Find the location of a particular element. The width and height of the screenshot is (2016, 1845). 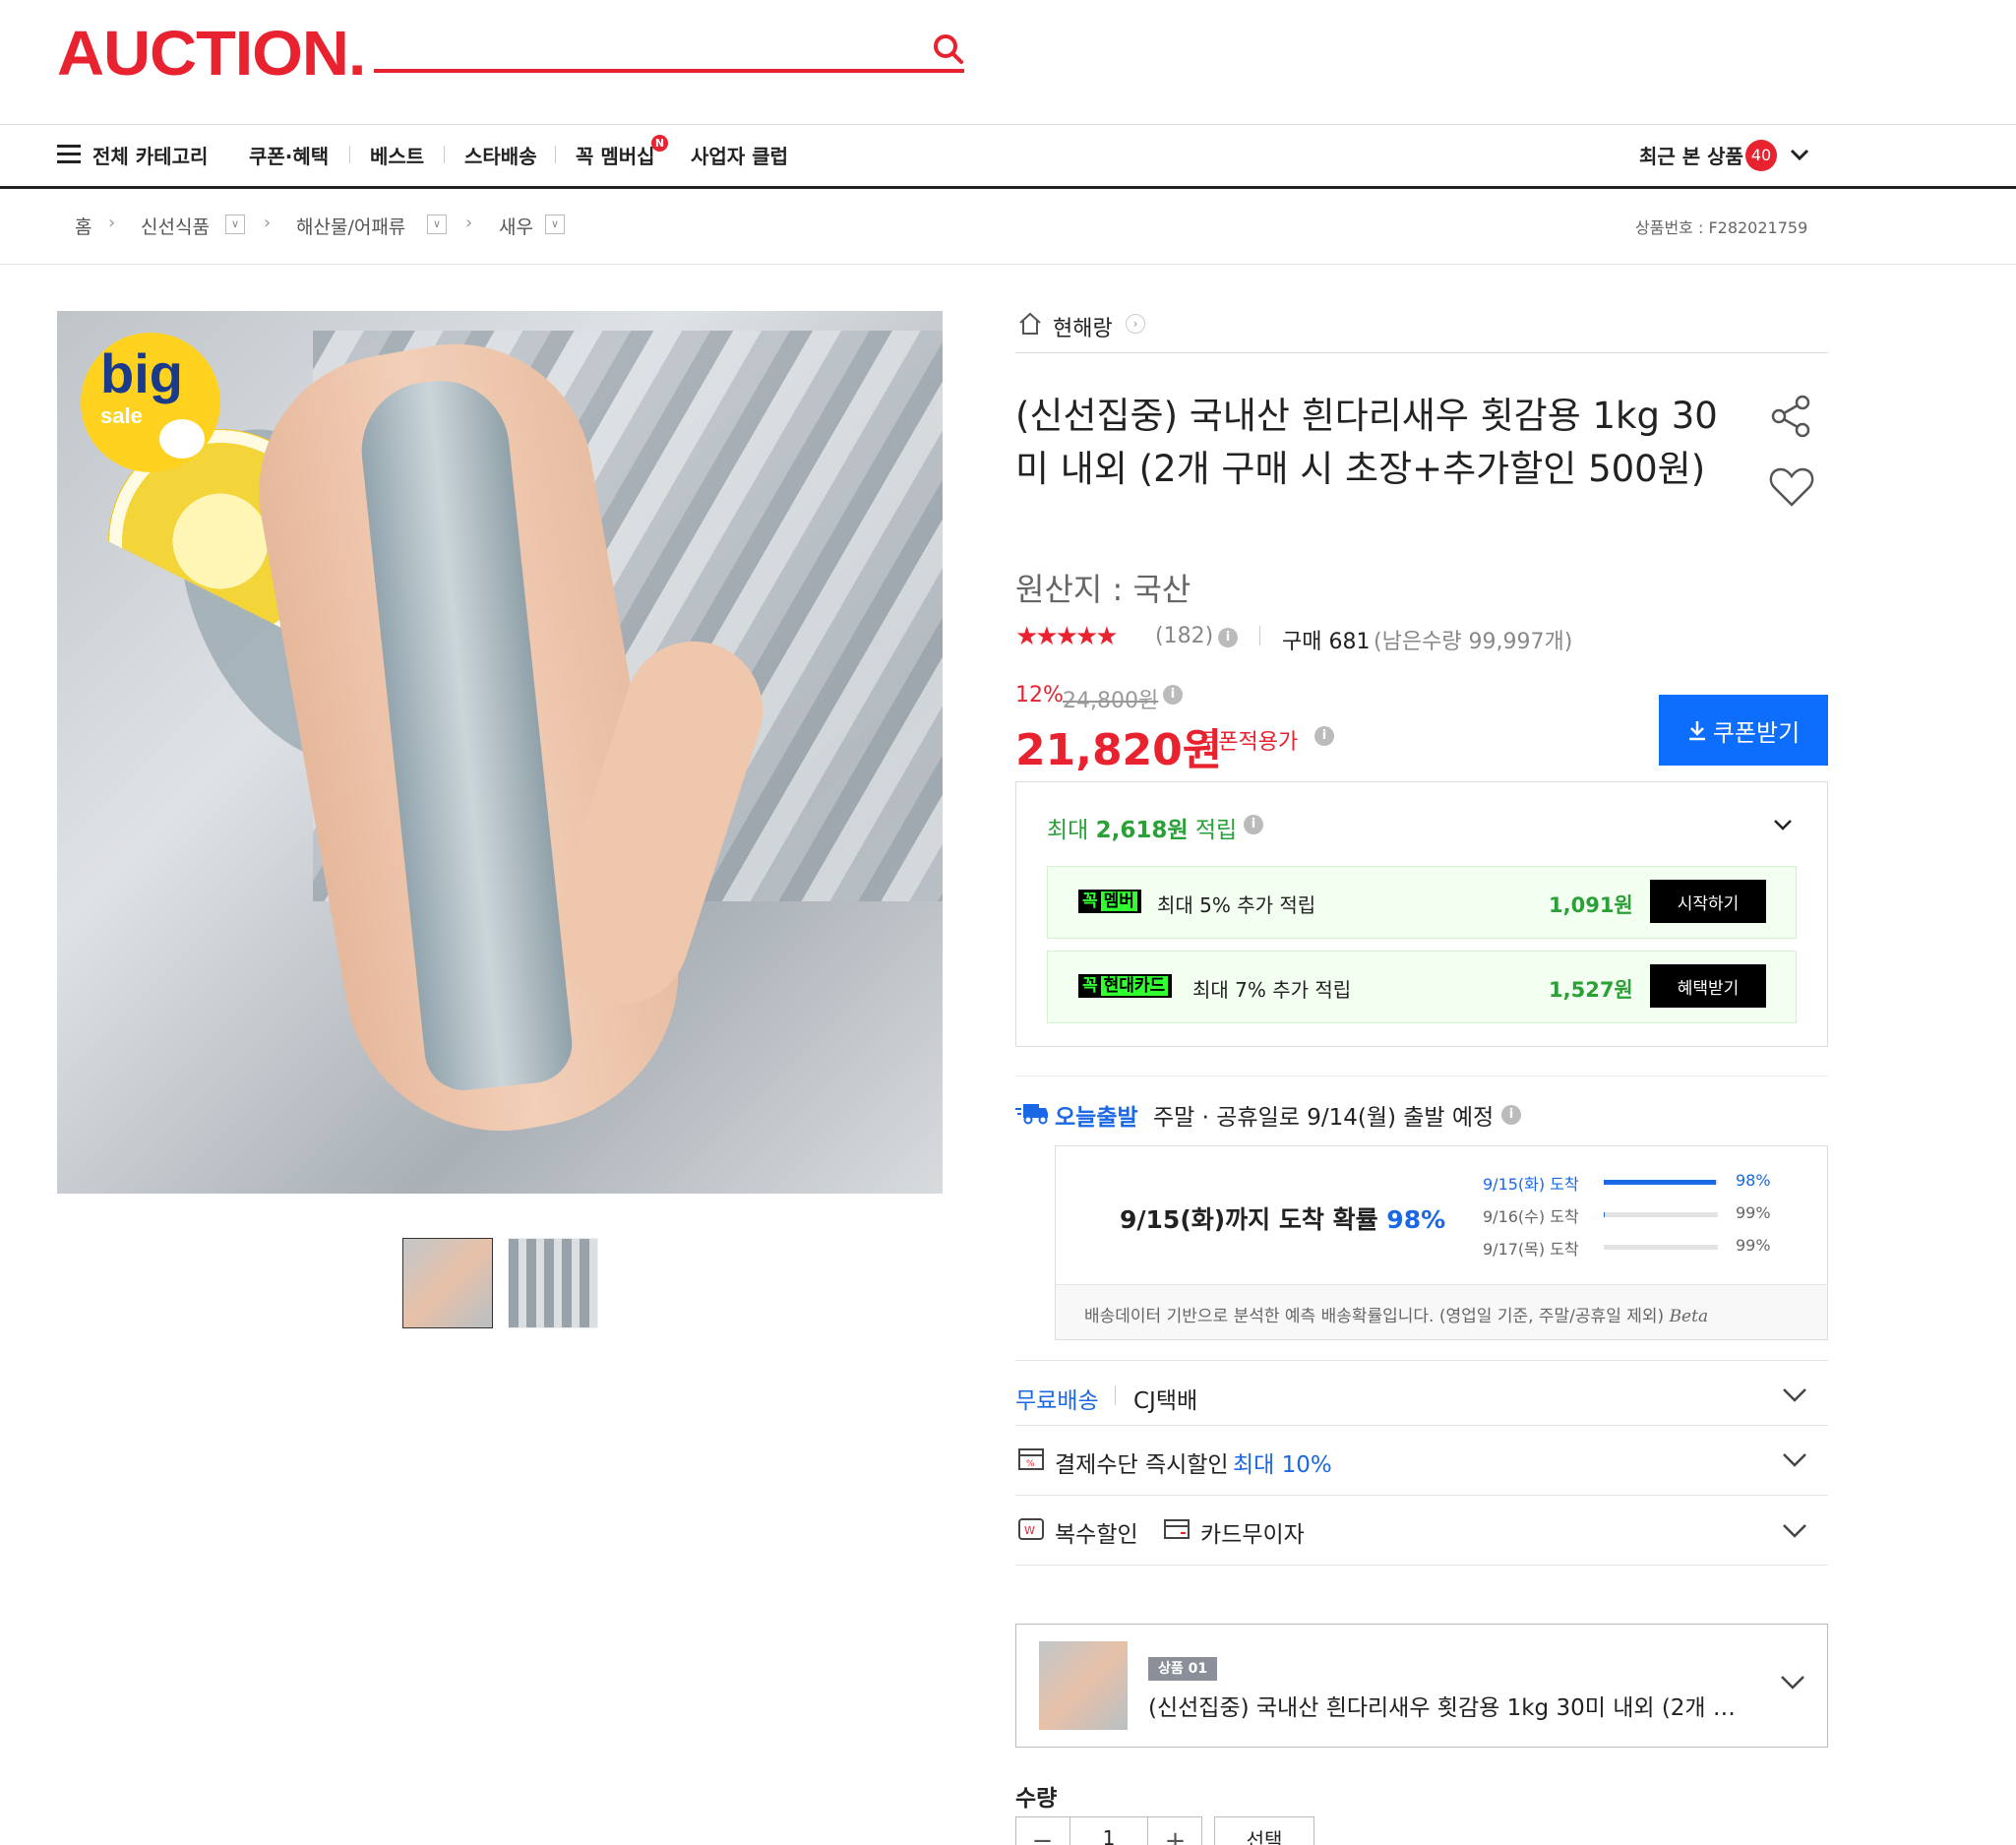

arrival-probability-pct: 98% is located at coordinates (1416, 1220).